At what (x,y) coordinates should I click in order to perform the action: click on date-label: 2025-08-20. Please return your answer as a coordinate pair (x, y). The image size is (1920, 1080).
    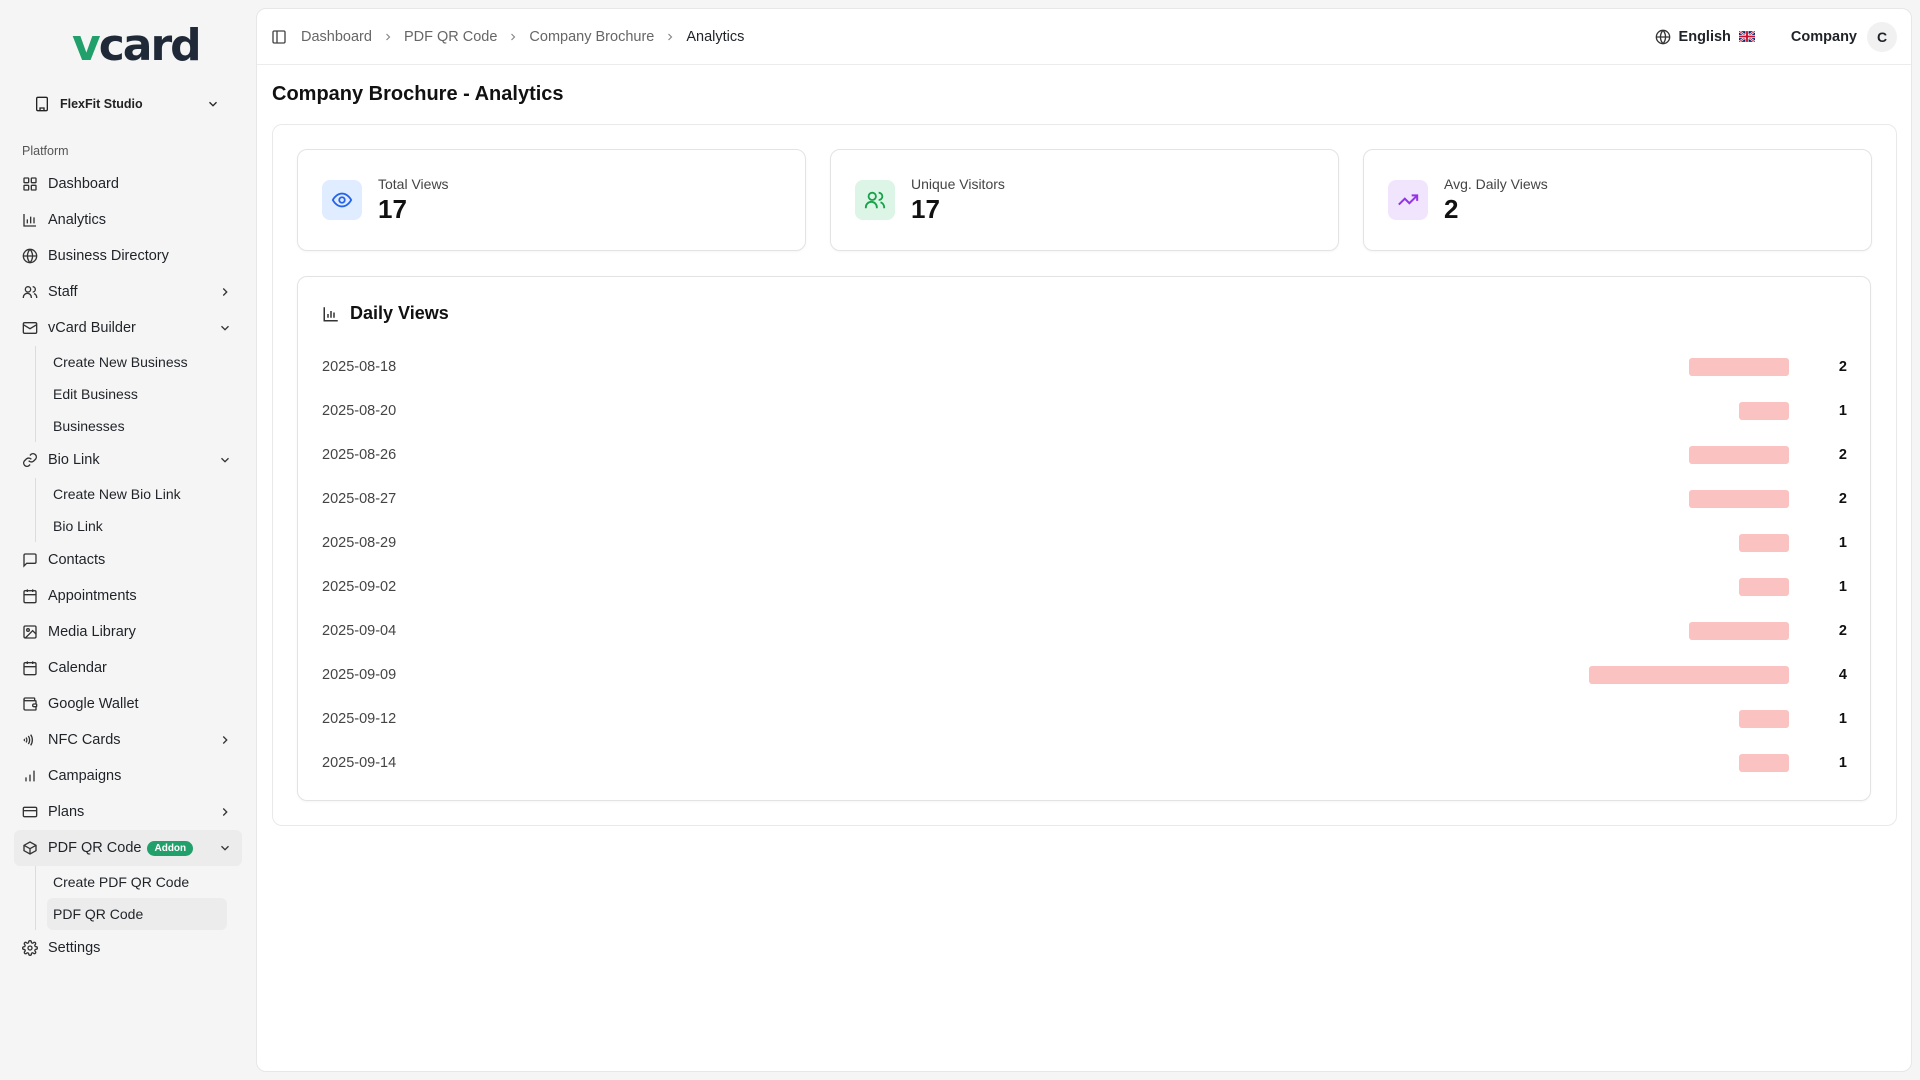
    Looking at the image, I should click on (359, 411).